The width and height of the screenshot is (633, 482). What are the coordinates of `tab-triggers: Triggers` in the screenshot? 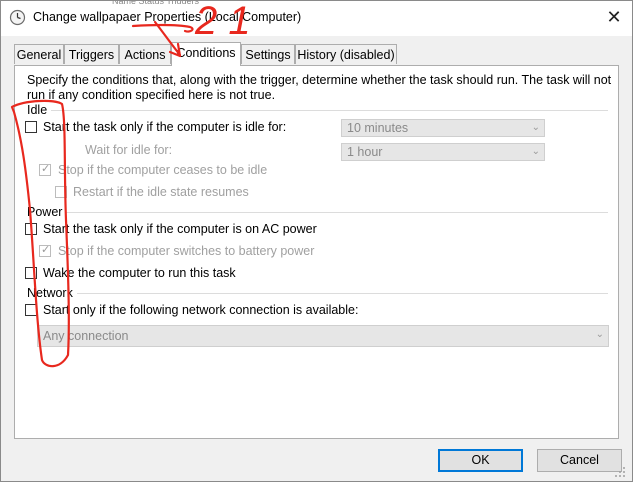 It's located at (91, 54).